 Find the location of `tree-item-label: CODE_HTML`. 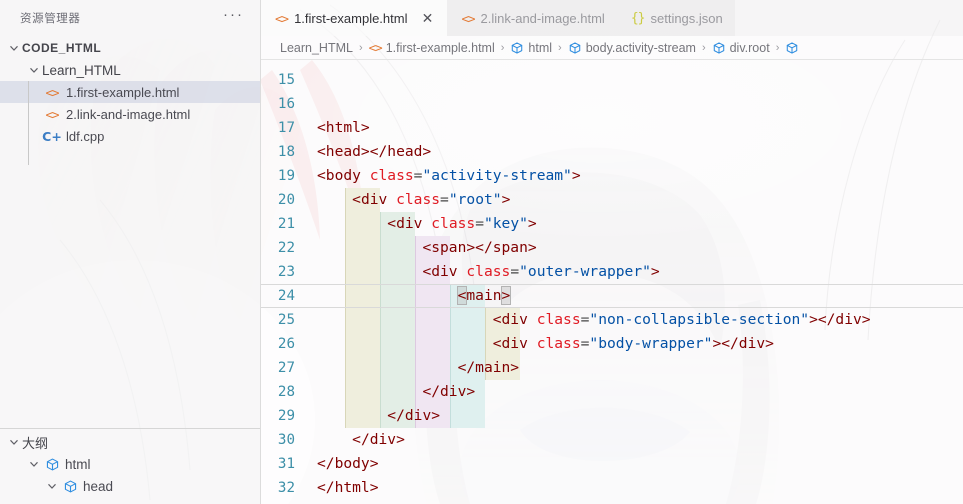

tree-item-label: CODE_HTML is located at coordinates (62, 48).